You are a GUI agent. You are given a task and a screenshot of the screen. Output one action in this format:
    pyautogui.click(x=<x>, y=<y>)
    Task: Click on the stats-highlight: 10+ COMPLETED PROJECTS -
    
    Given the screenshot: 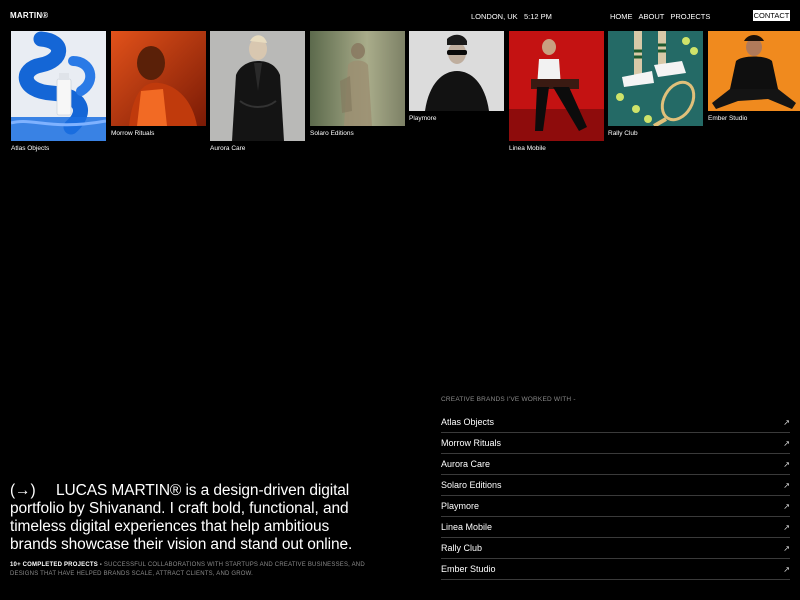 What is the action you would take?
    pyautogui.click(x=56, y=565)
    